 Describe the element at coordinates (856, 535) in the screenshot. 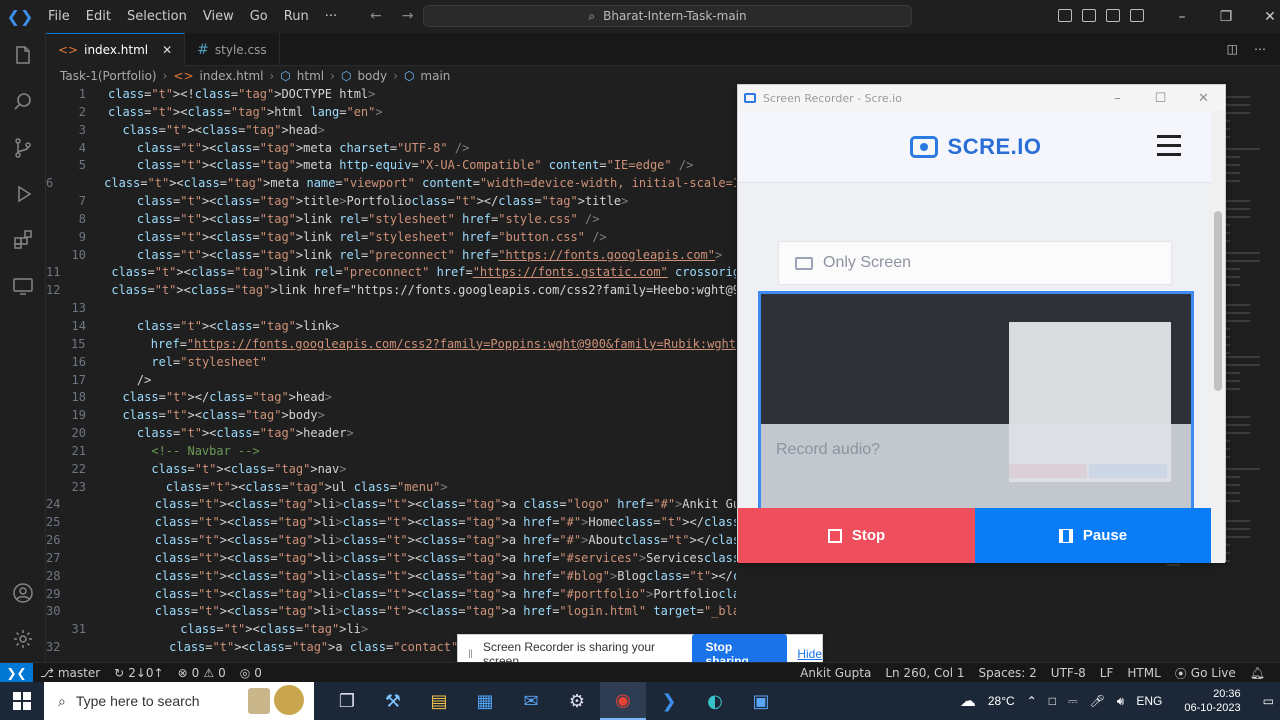

I see `stop-recording-button: Stop` at that location.